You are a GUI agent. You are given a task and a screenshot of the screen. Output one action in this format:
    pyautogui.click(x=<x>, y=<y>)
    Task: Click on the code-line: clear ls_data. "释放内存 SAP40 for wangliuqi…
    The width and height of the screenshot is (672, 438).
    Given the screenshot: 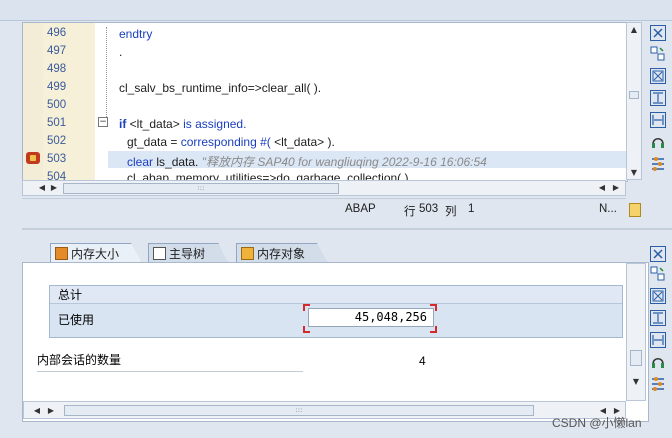 What is the action you would take?
    pyautogui.click(x=307, y=161)
    